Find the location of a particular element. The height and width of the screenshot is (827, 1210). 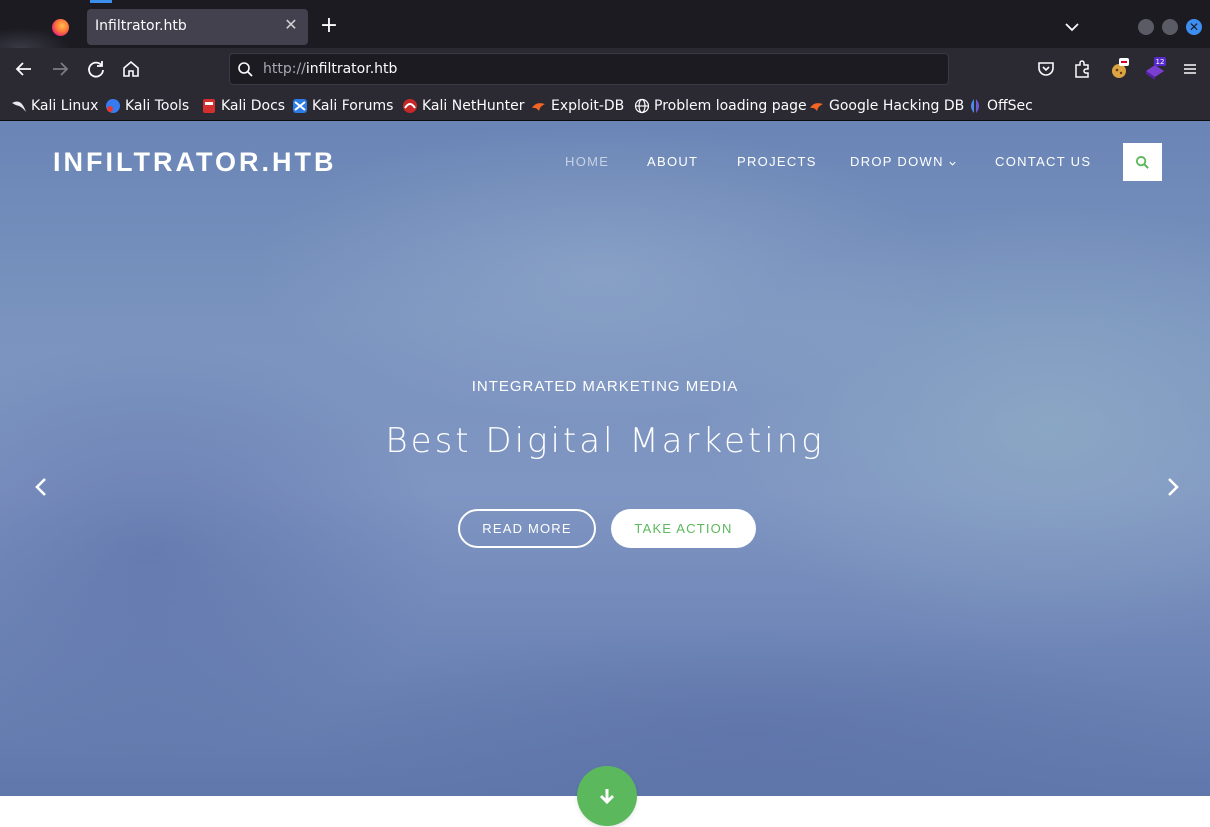

read-more-button: READ MORE is located at coordinates (527, 528).